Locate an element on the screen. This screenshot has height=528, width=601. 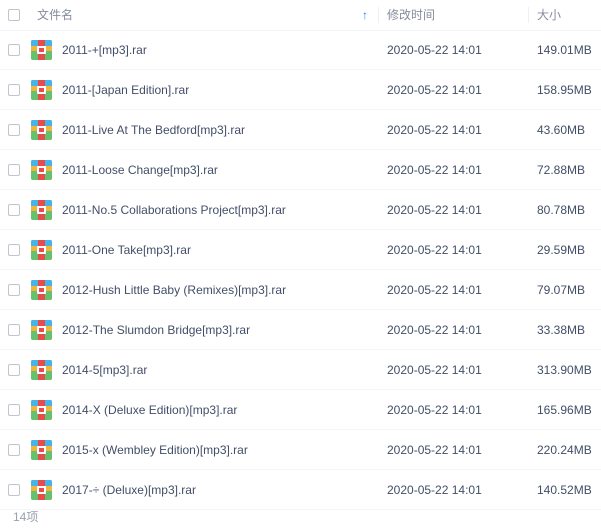
file-name: 2011-+[mp3].rar is located at coordinates (104, 50).